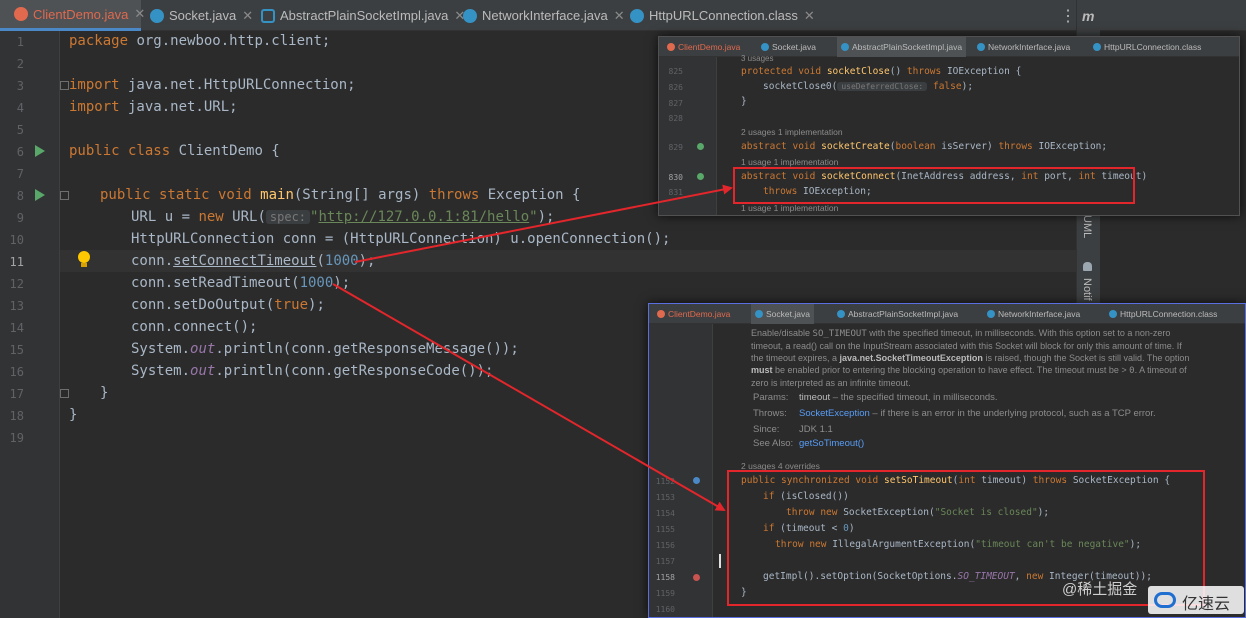 Image resolution: width=1246 pixels, height=618 pixels. What do you see at coordinates (1165, 600) in the screenshot?
I see `cloud-icon` at bounding box center [1165, 600].